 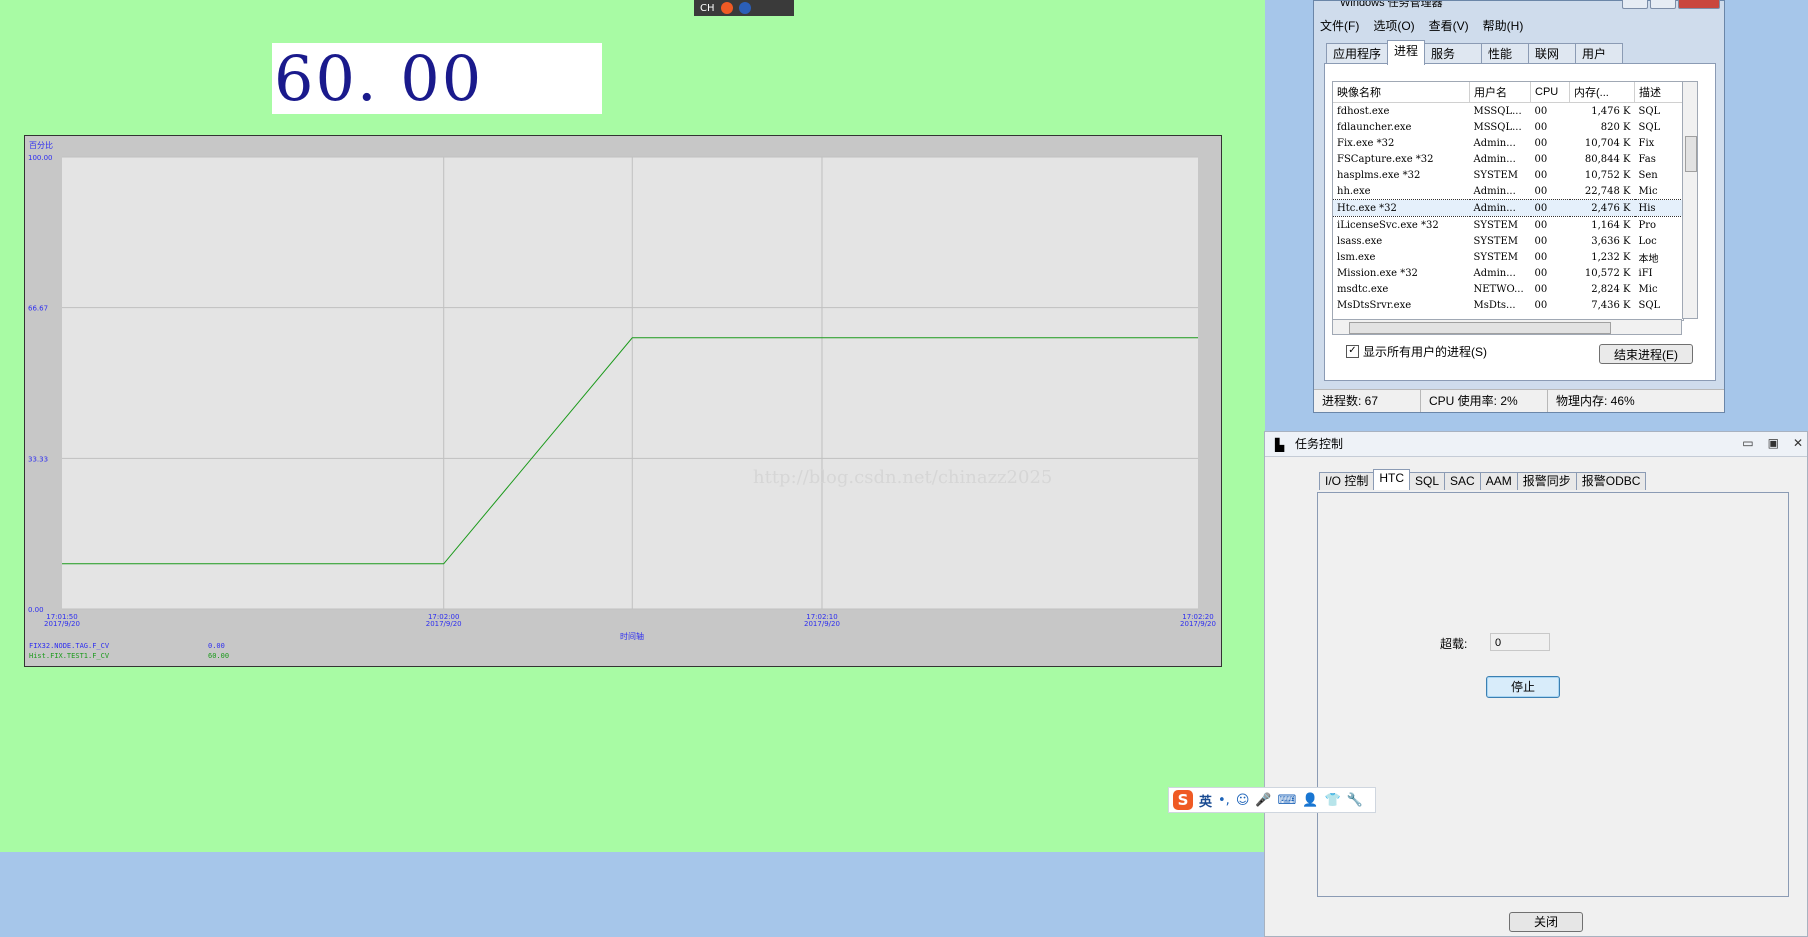 I want to click on process-row: MsDtsSrvr.exe MsDts... 00 7,436 K SQL, so click(x=1508, y=305).